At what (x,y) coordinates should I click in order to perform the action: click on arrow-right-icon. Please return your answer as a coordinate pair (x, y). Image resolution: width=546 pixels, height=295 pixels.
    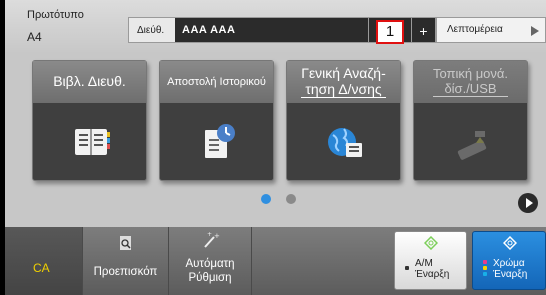
    Looking at the image, I should click on (535, 31).